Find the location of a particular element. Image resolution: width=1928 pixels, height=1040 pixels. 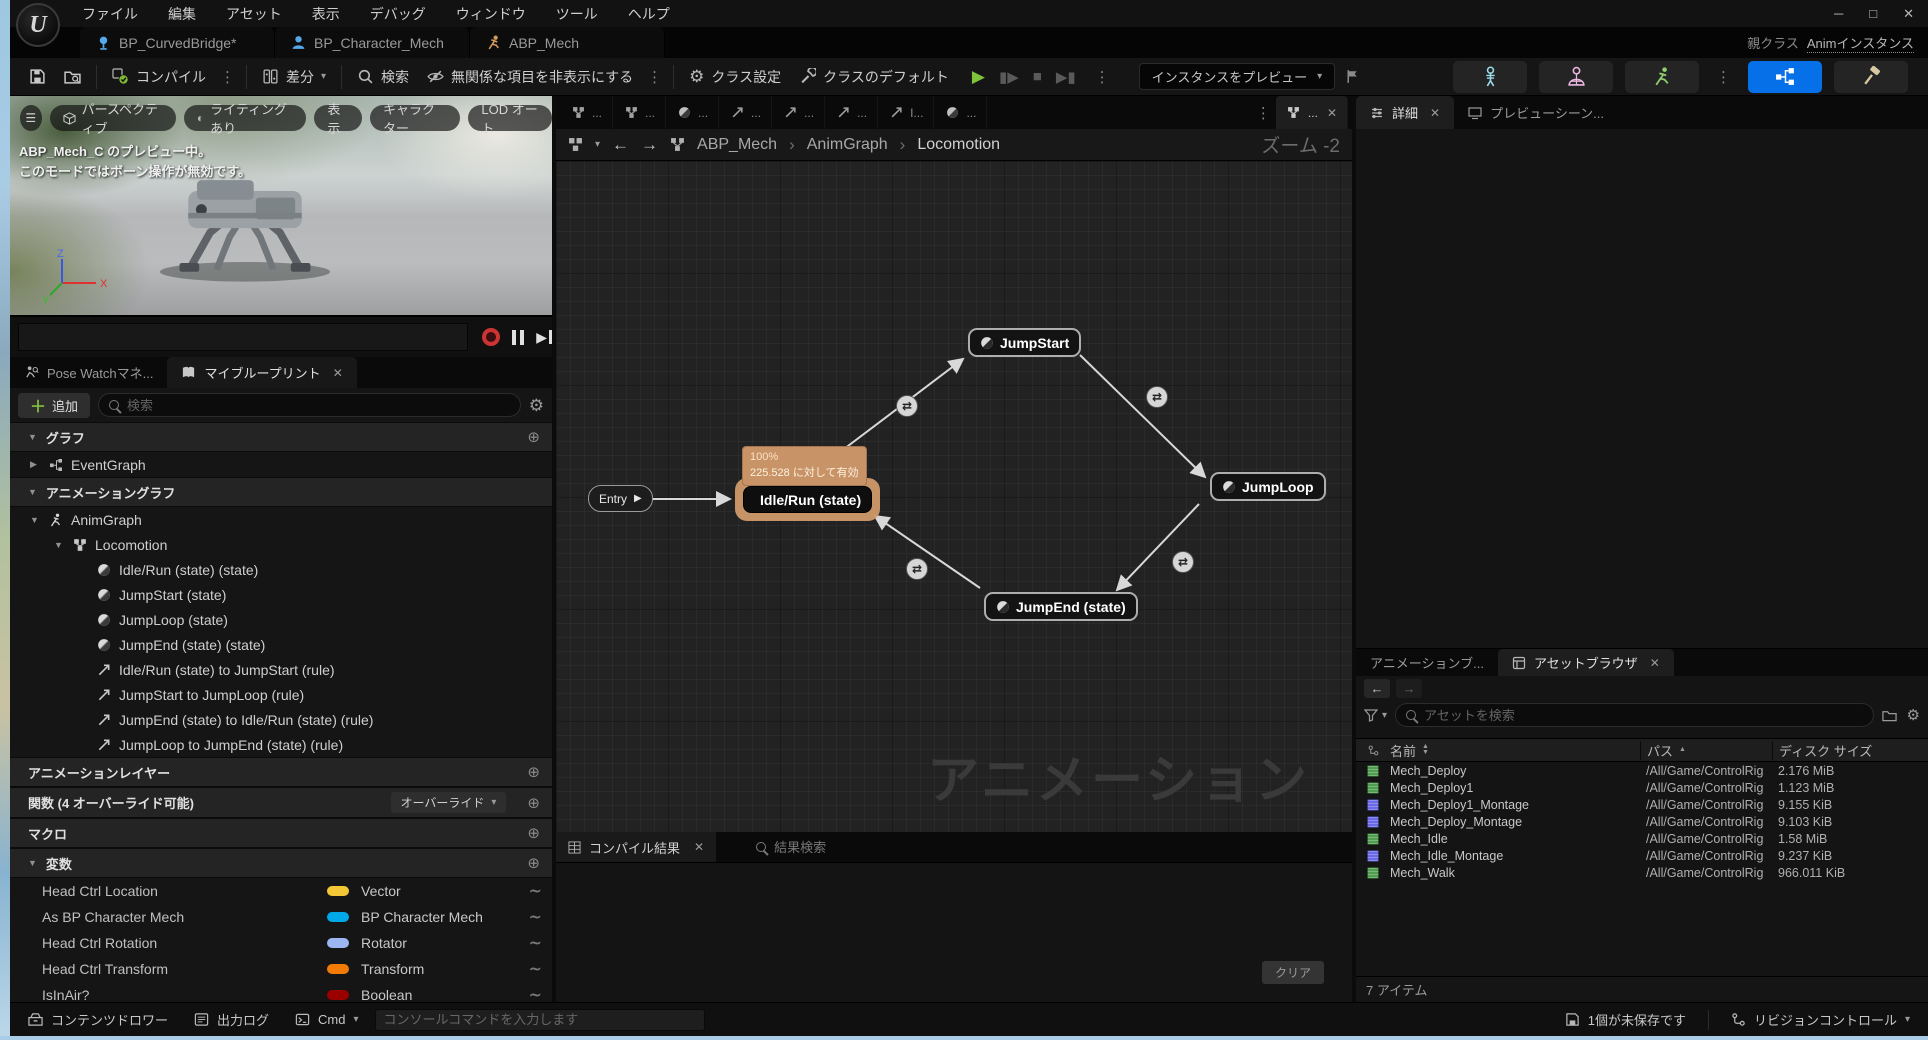

hide-unrelated-options-icon: ⋮ is located at coordinates (654, 77).